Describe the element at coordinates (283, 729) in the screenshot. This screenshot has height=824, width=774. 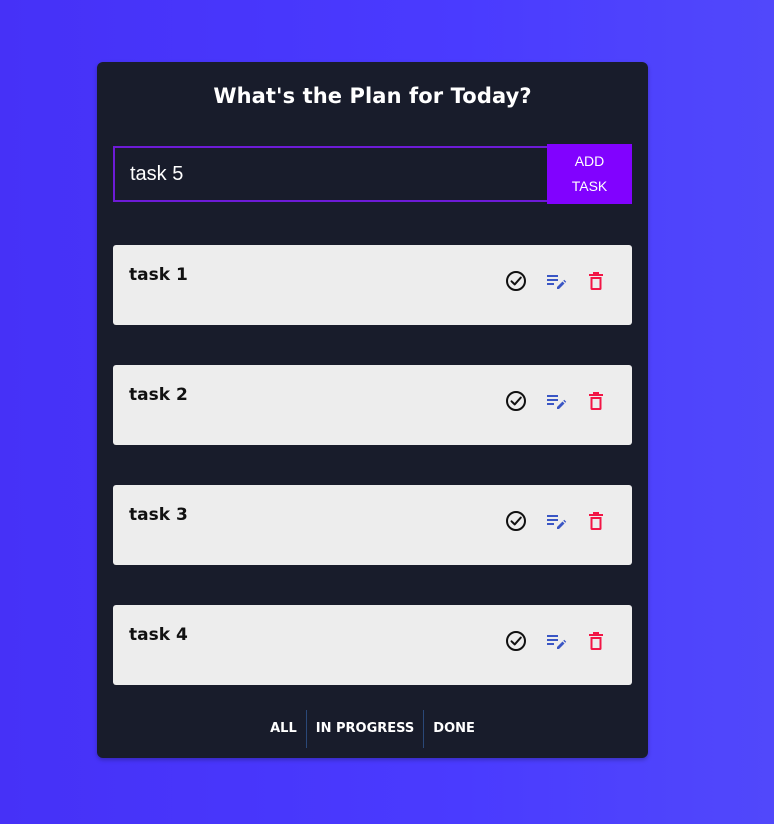
I see `filter-all: ALL` at that location.